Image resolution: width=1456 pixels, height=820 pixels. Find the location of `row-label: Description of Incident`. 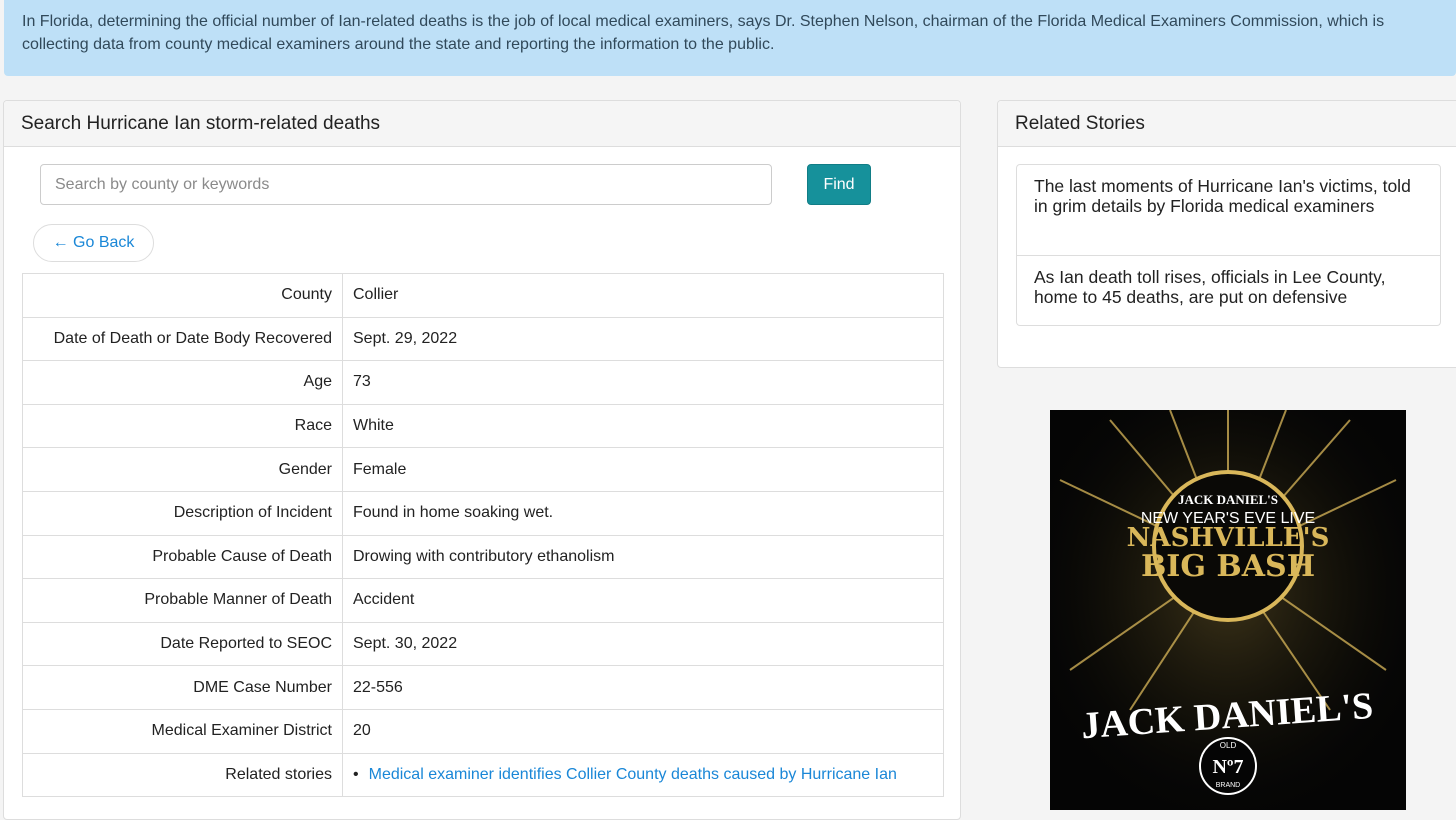

row-label: Description of Incident is located at coordinates (182, 513).